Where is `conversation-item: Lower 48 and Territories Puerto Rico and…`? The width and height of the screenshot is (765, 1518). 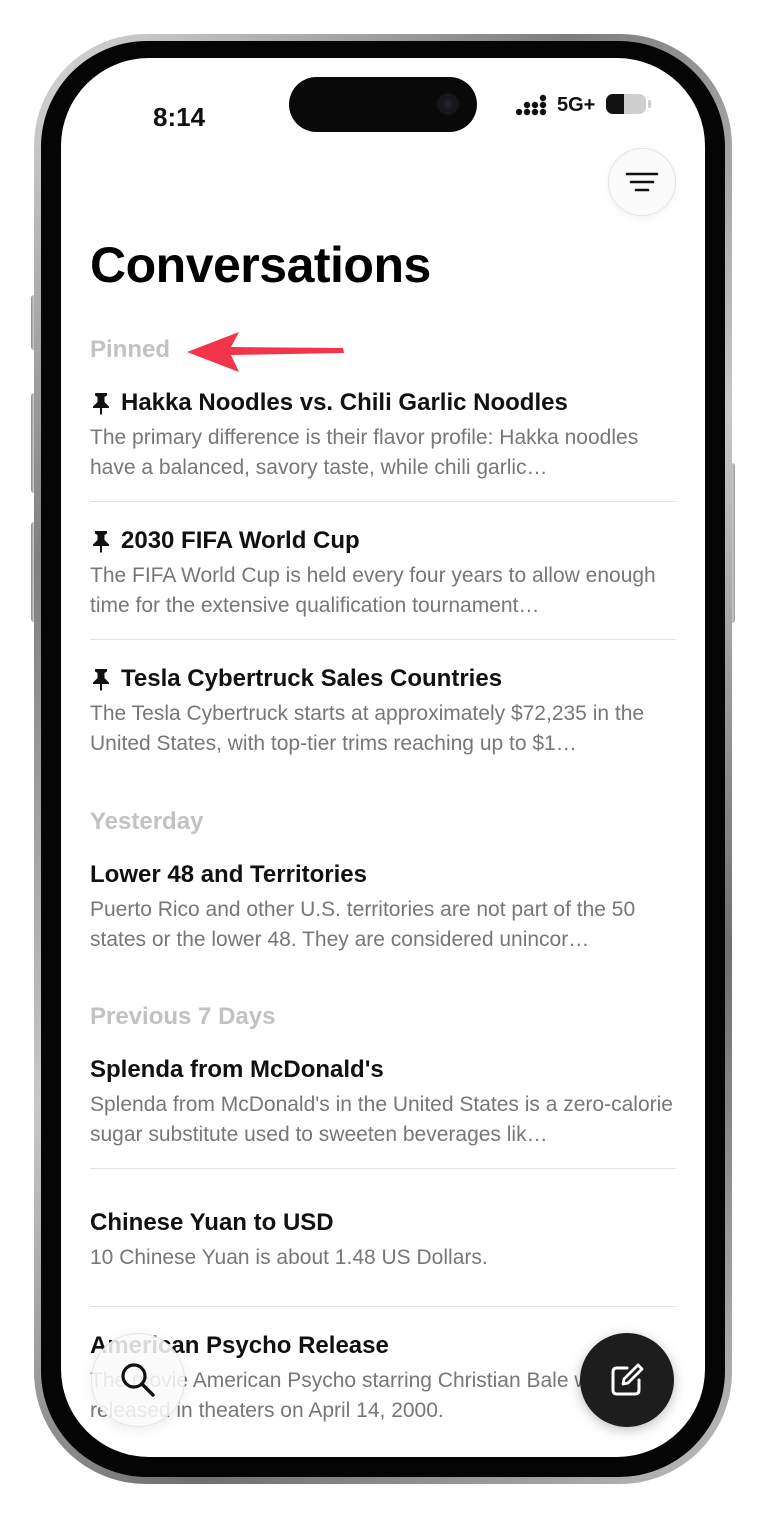
conversation-item: Lower 48 and Territories Puerto Rico and… is located at coordinates (383, 907).